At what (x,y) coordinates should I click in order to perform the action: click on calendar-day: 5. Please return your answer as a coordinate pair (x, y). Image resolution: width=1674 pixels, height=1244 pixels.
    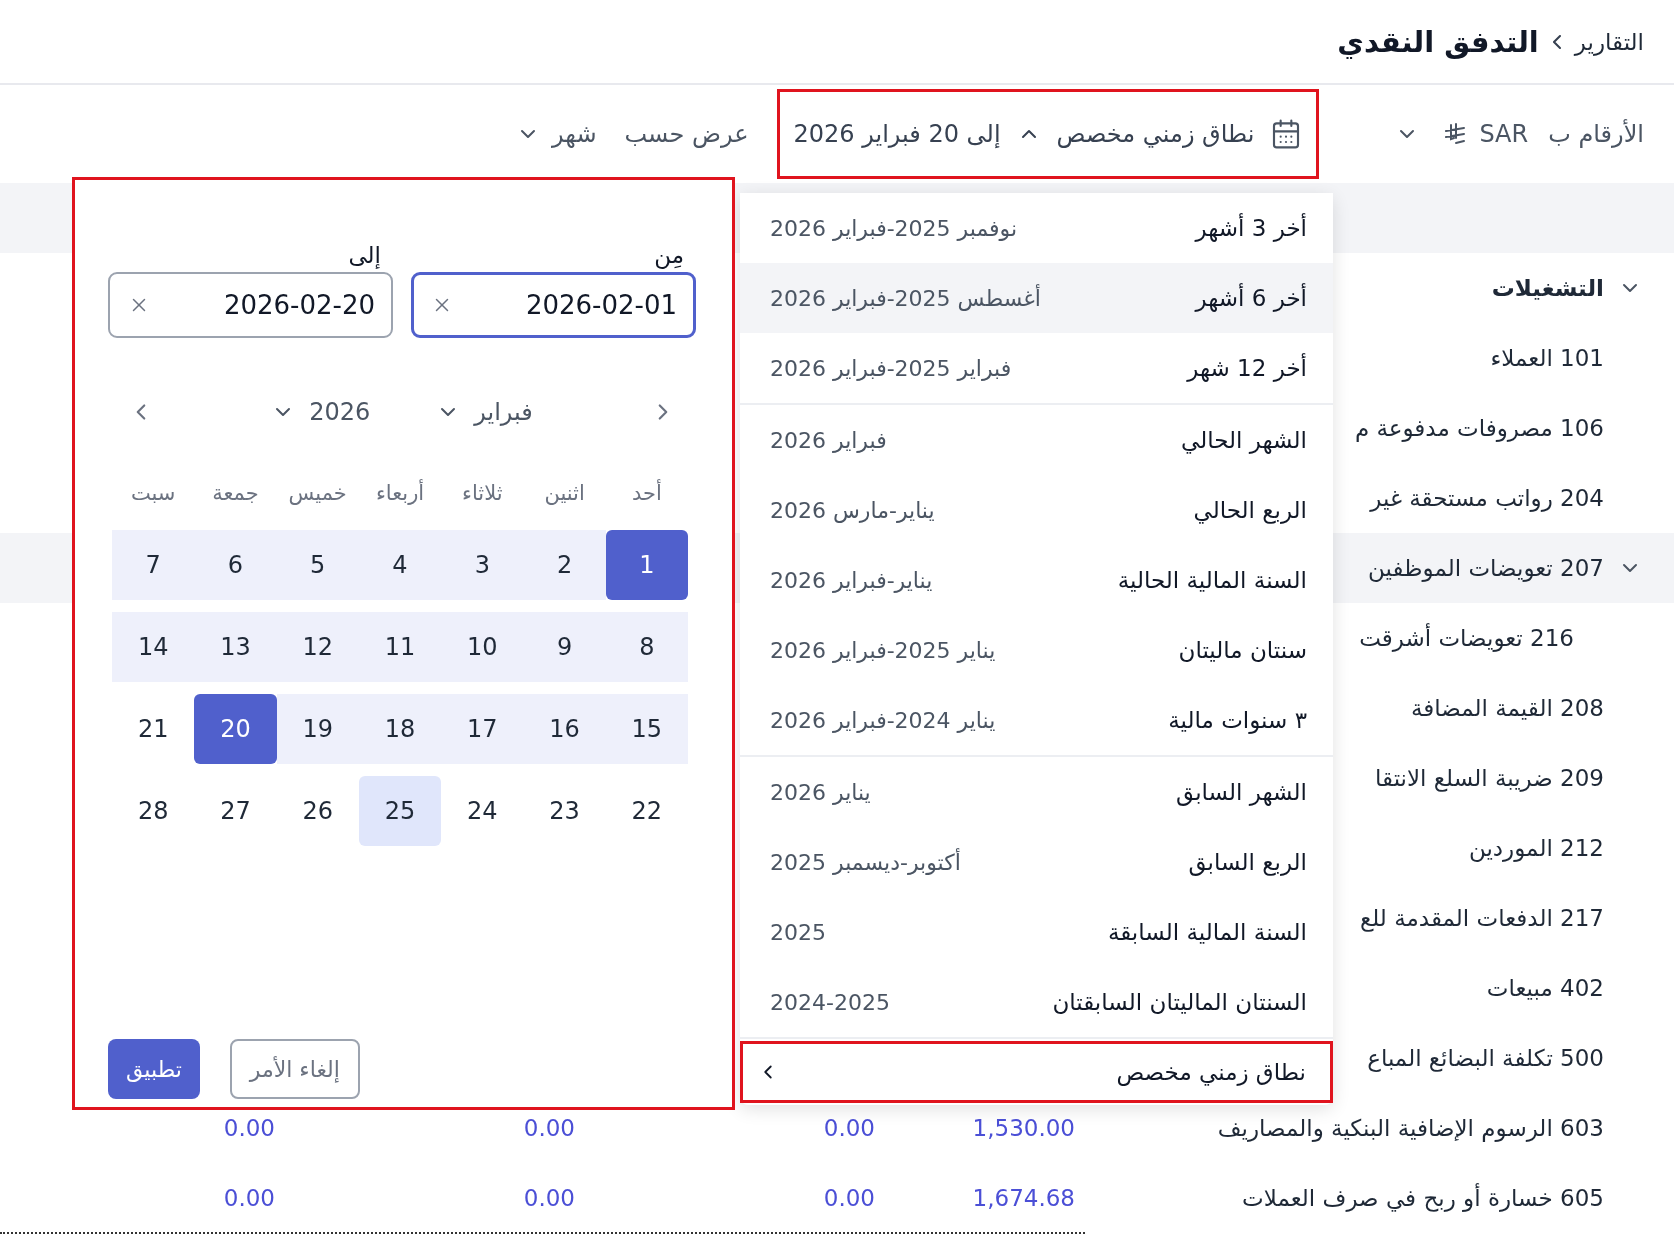
    Looking at the image, I should click on (317, 565).